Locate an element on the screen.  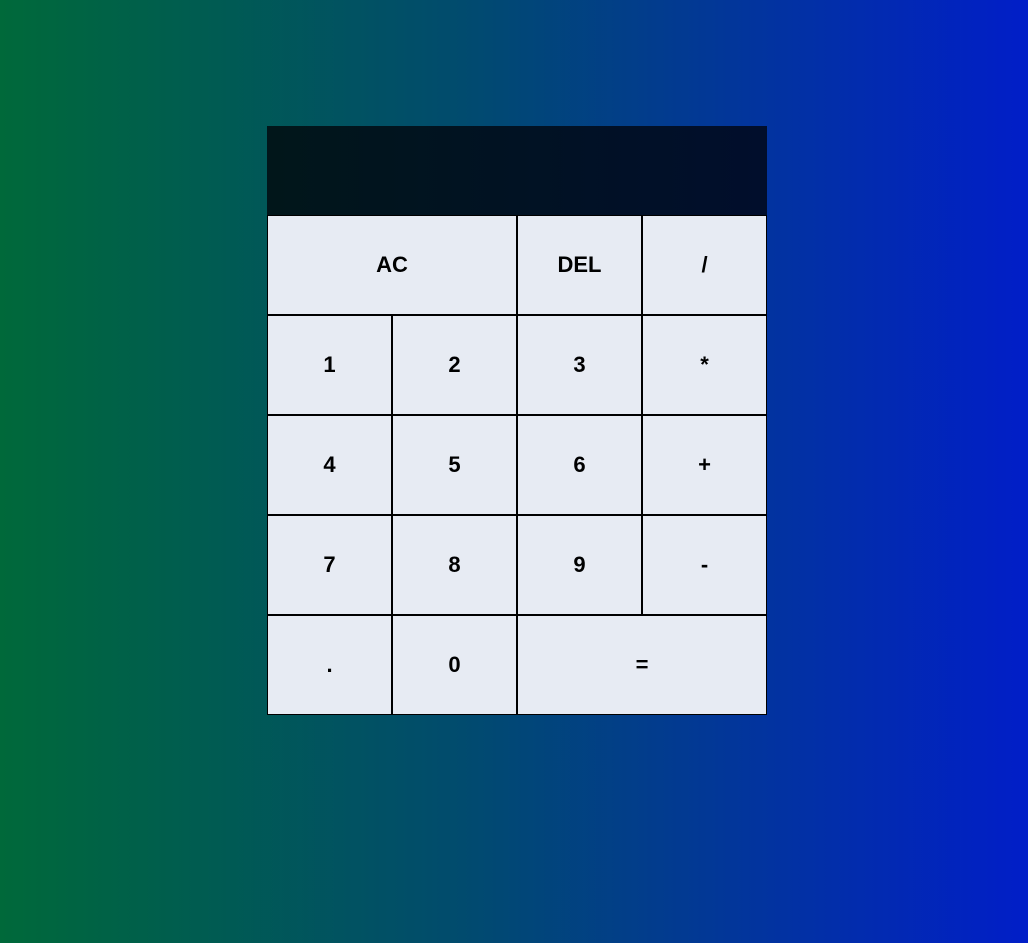
digit-3-button: 3 is located at coordinates (579, 365).